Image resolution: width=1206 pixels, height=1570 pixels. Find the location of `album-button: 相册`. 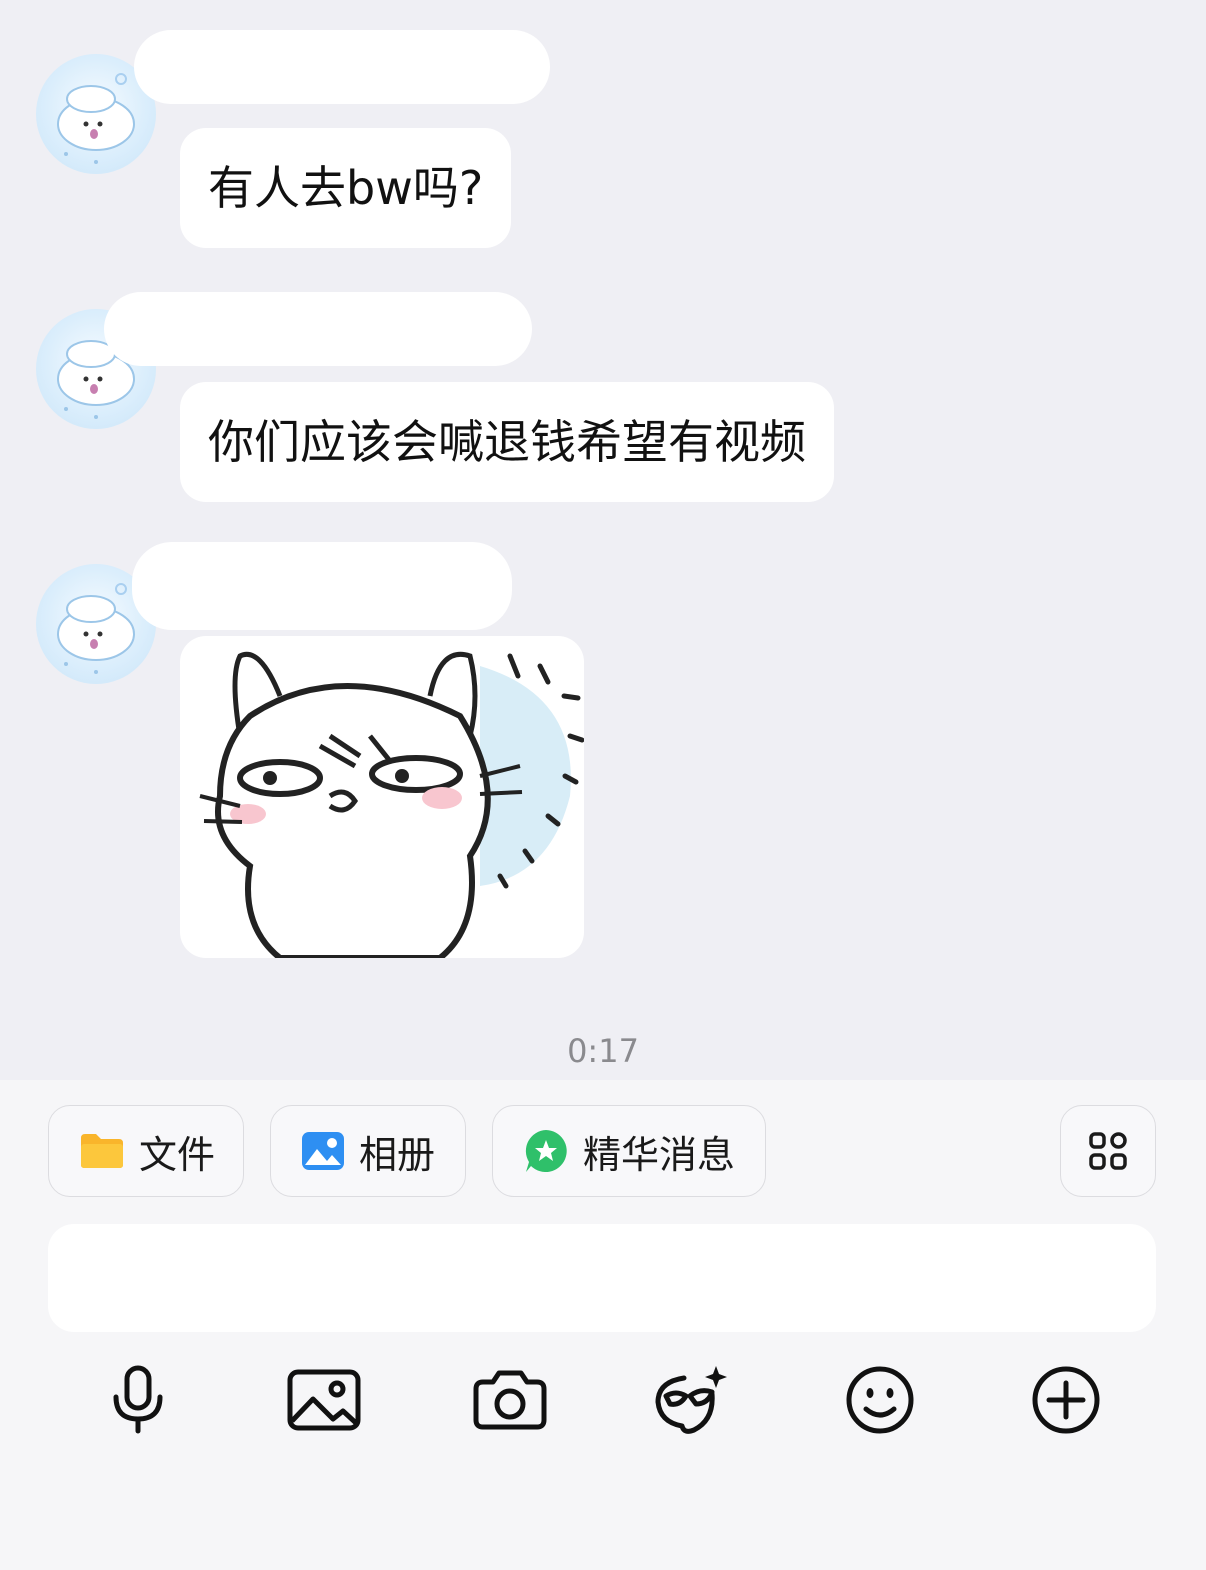

album-button: 相册 is located at coordinates (368, 1151).